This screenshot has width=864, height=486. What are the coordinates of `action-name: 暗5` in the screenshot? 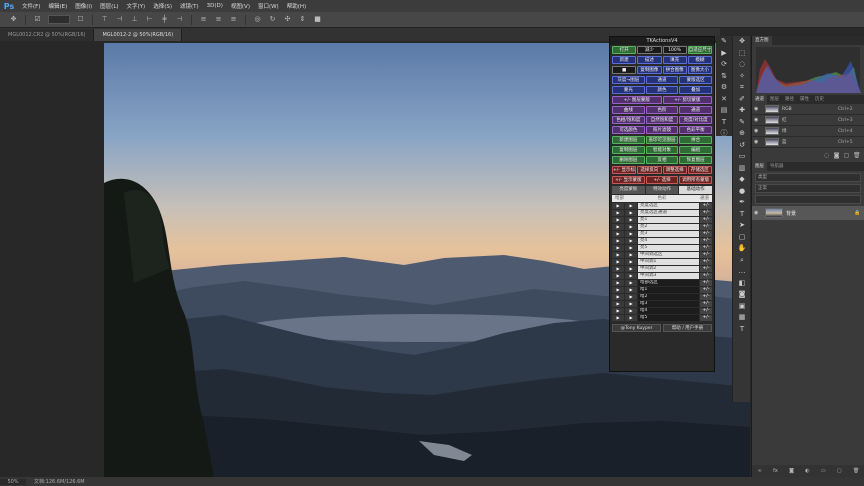 It's located at (668, 317).